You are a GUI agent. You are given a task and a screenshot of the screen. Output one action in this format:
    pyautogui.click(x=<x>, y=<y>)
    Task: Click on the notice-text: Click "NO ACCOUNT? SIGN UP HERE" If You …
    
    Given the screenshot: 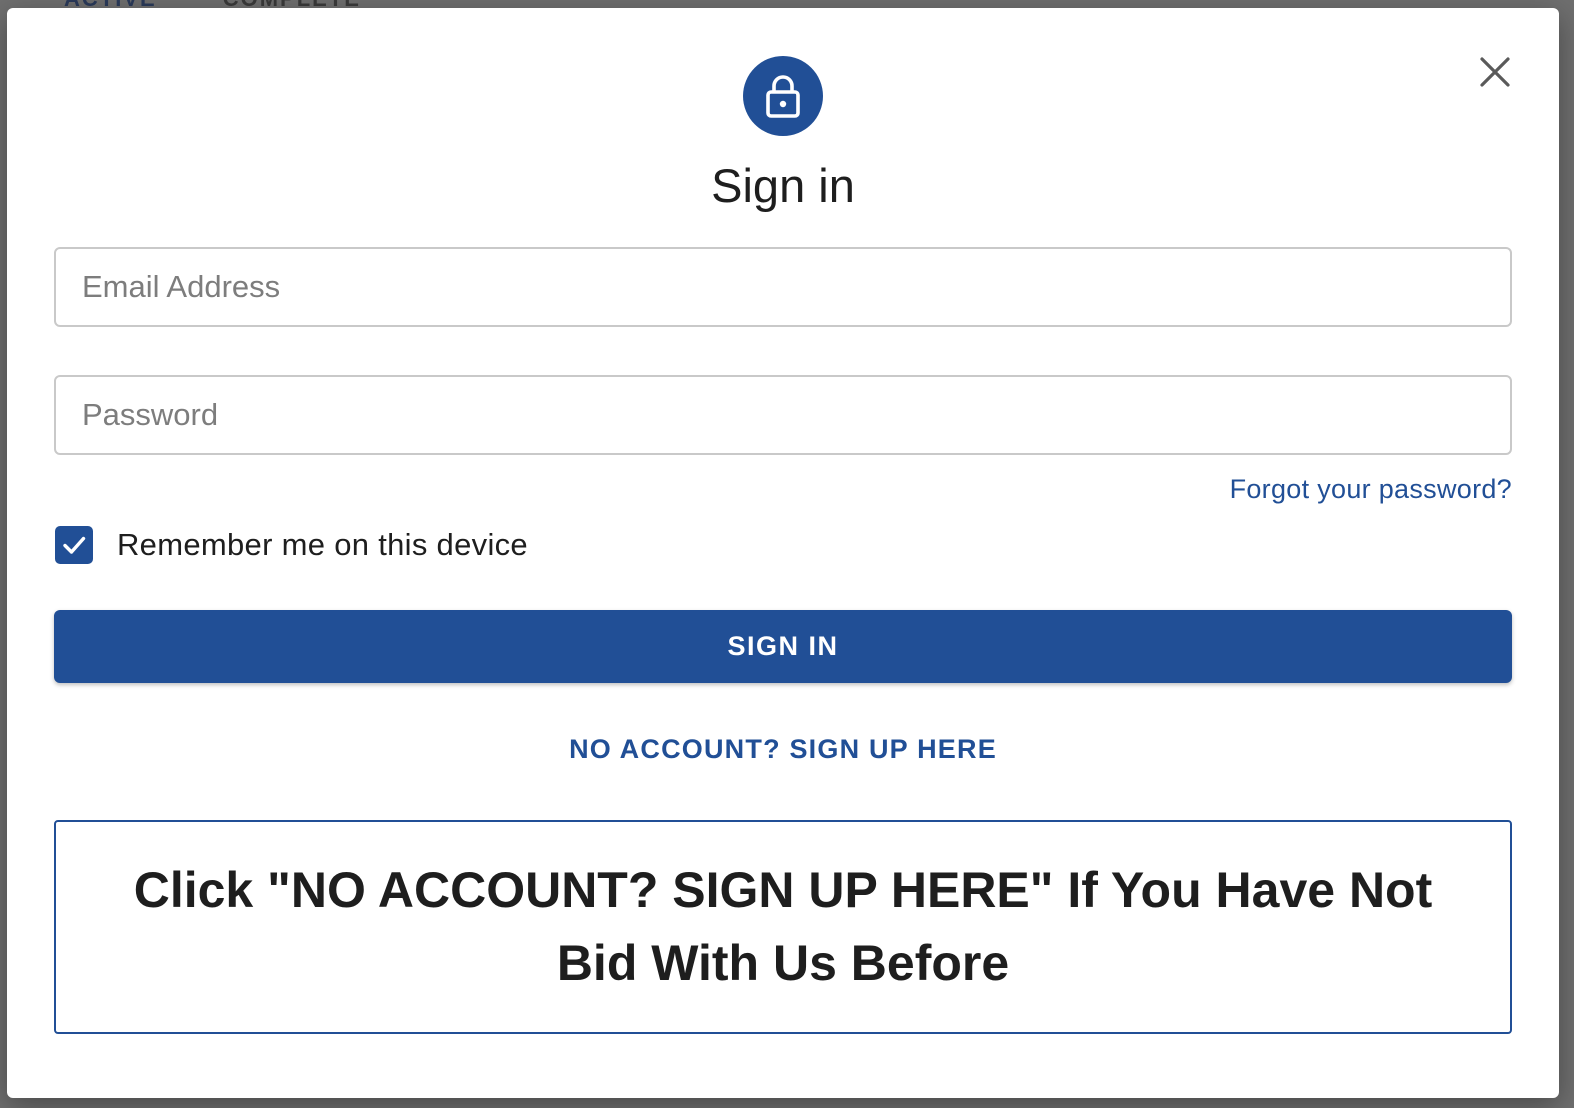 What is the action you would take?
    pyautogui.click(x=783, y=926)
    